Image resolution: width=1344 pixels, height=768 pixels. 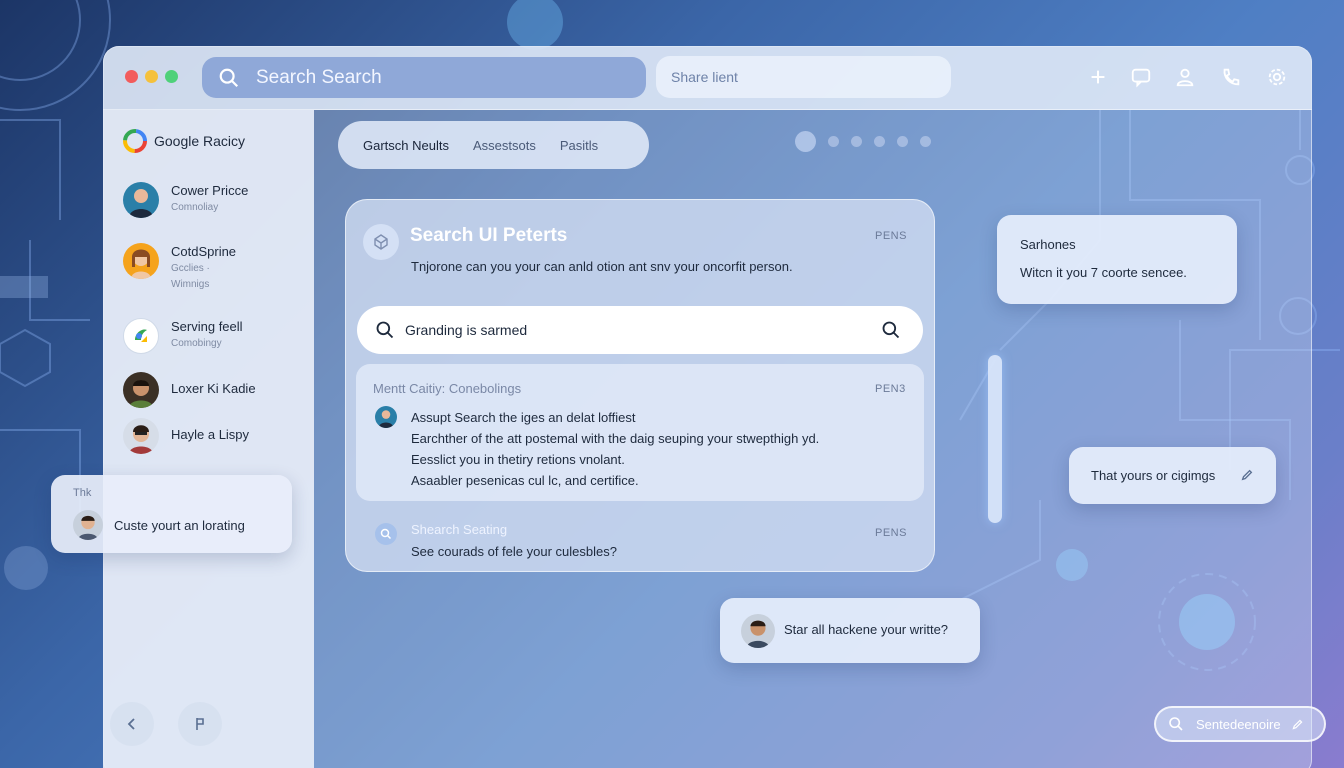 What do you see at coordinates (803, 77) in the screenshot?
I see `share-input: Share lient` at bounding box center [803, 77].